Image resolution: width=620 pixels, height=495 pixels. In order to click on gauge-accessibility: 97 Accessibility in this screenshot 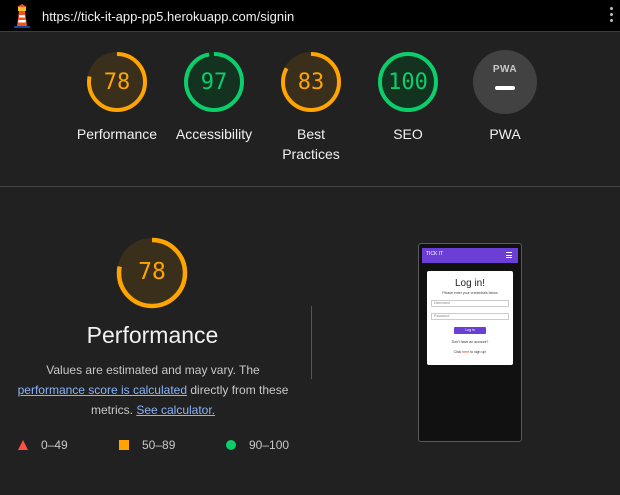, I will do `click(214, 97)`.